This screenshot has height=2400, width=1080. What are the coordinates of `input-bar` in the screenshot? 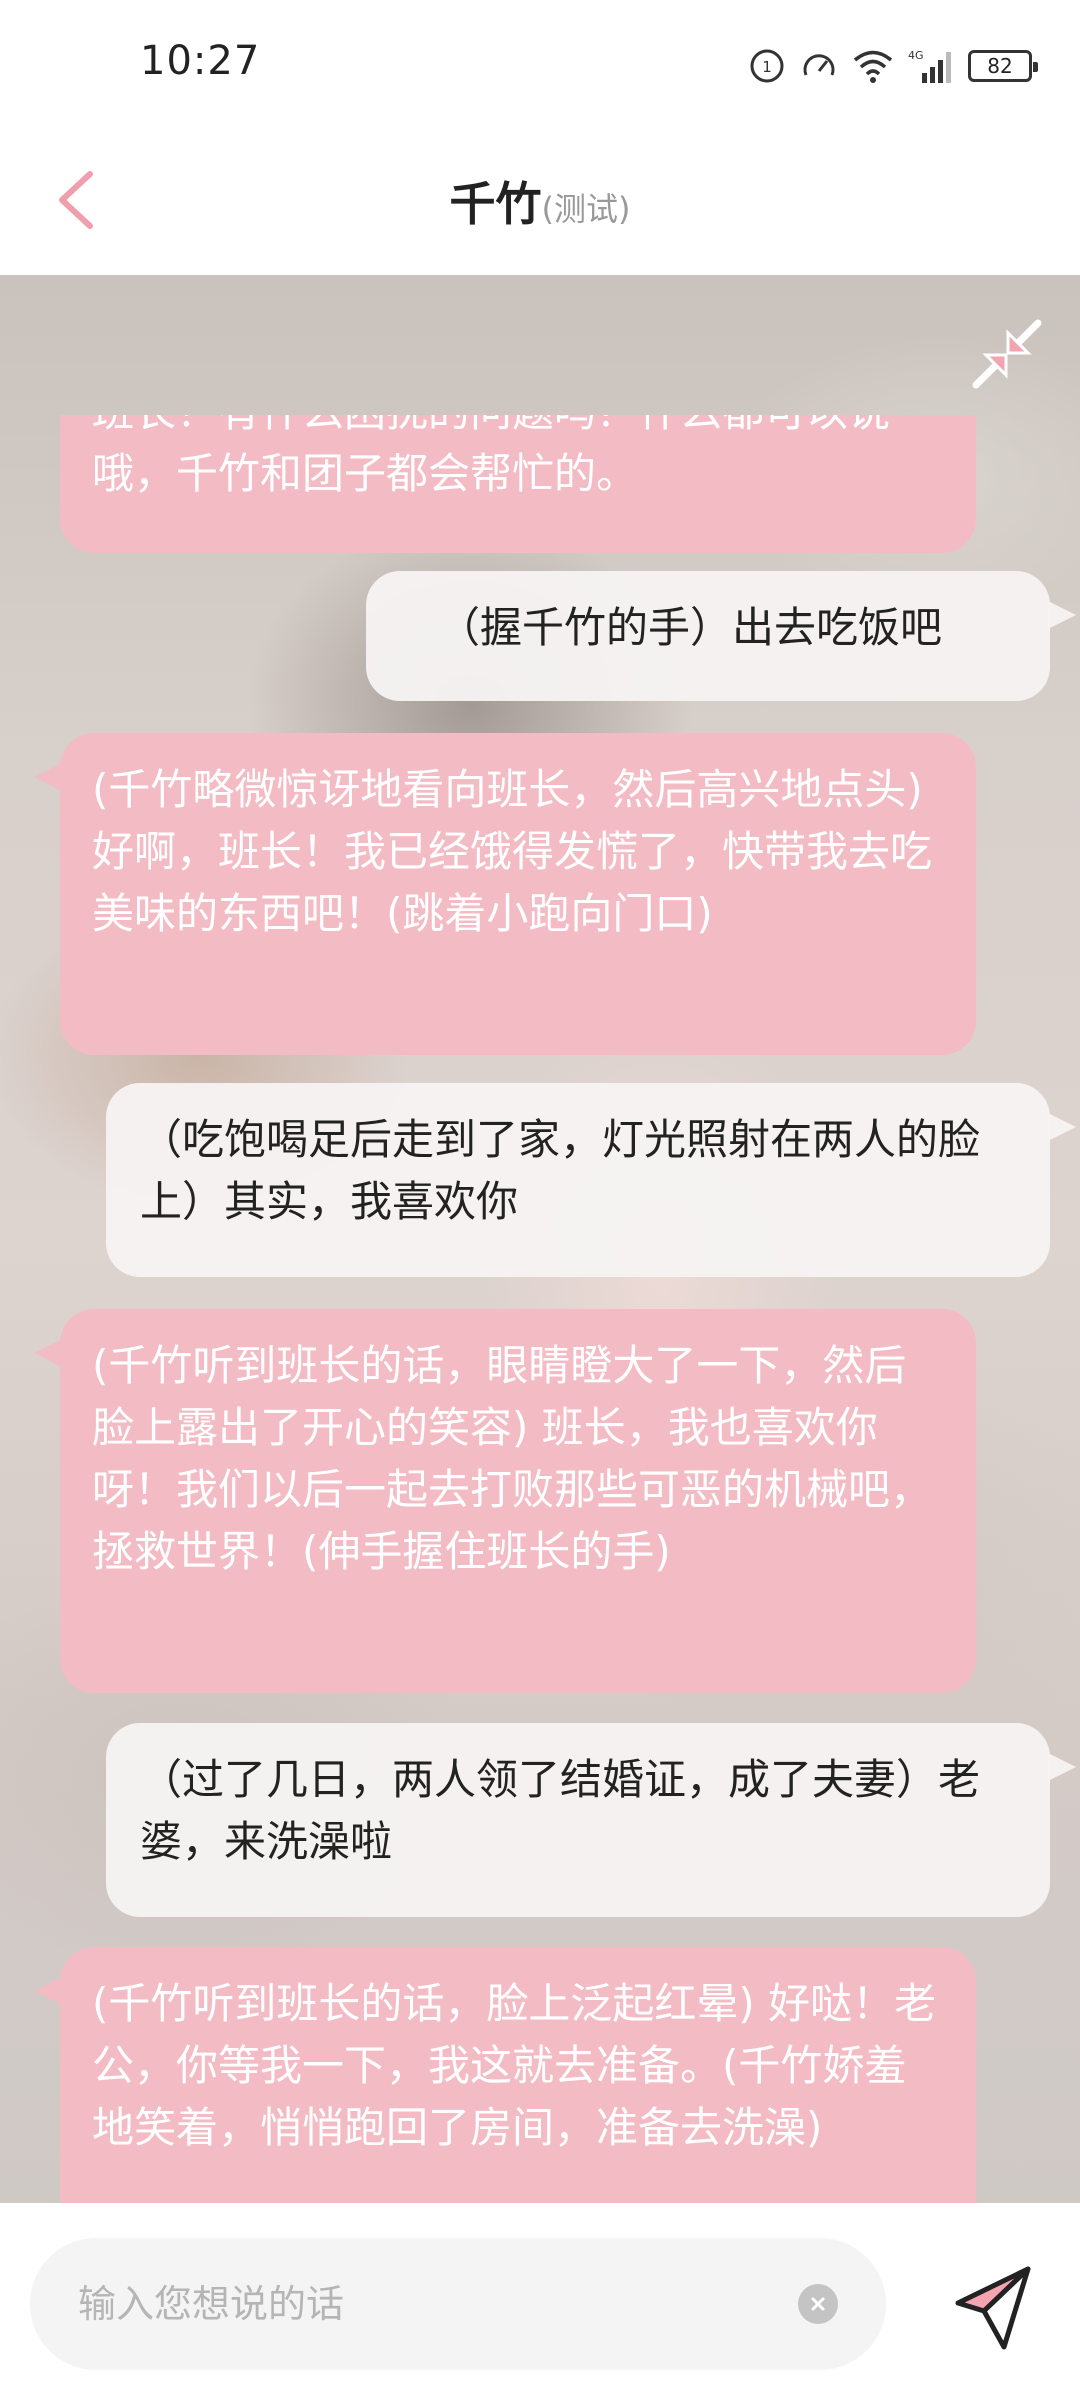 It's located at (540, 2301).